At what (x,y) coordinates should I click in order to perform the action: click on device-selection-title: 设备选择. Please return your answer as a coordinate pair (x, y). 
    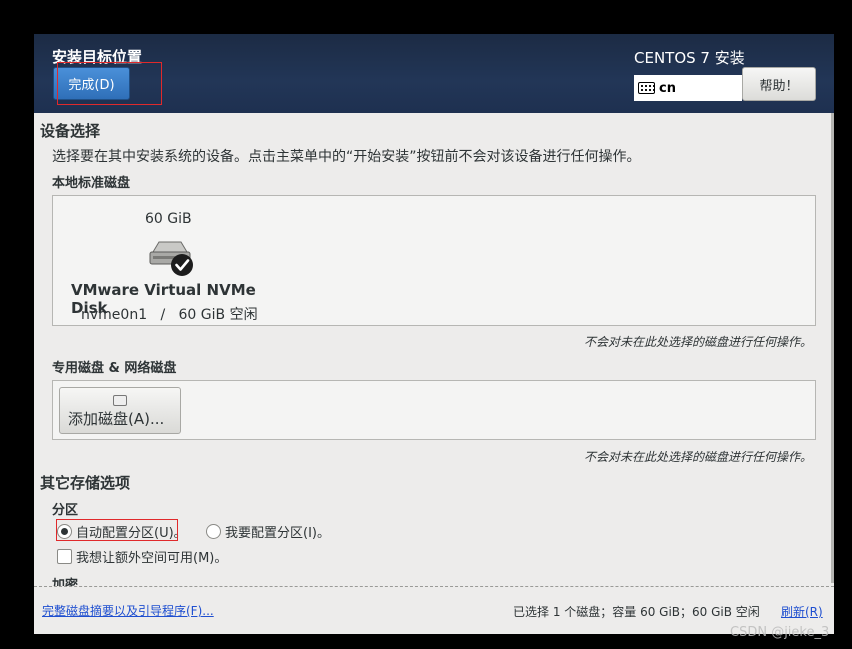
    Looking at the image, I should click on (70, 131).